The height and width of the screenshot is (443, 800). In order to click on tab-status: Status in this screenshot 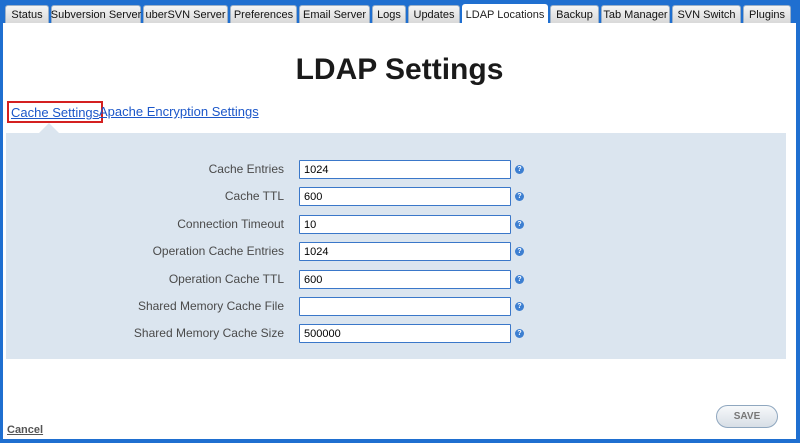, I will do `click(27, 14)`.